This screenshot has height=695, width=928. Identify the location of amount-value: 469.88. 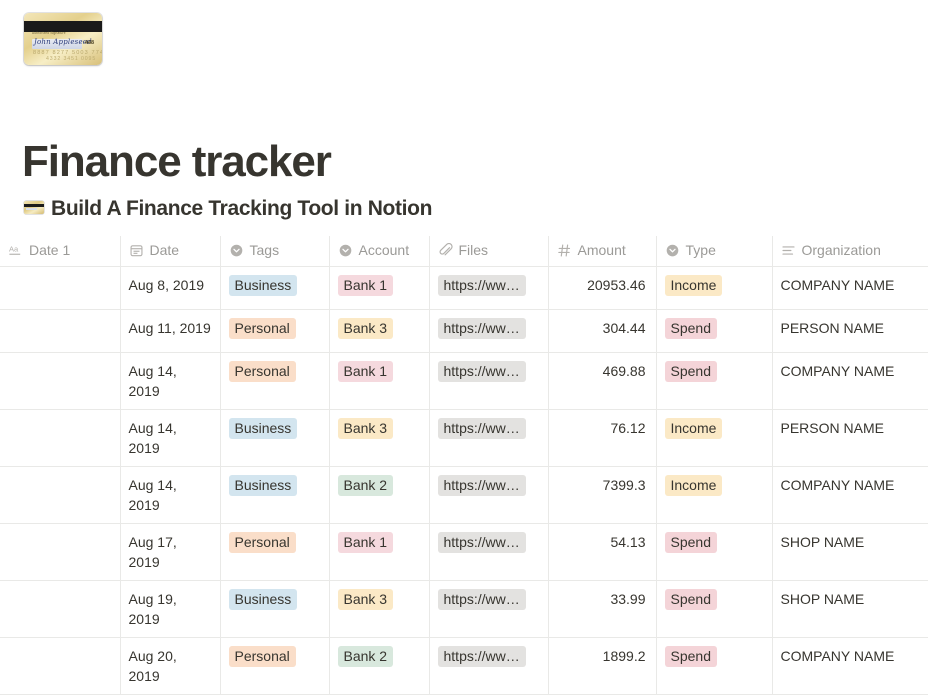
(624, 370).